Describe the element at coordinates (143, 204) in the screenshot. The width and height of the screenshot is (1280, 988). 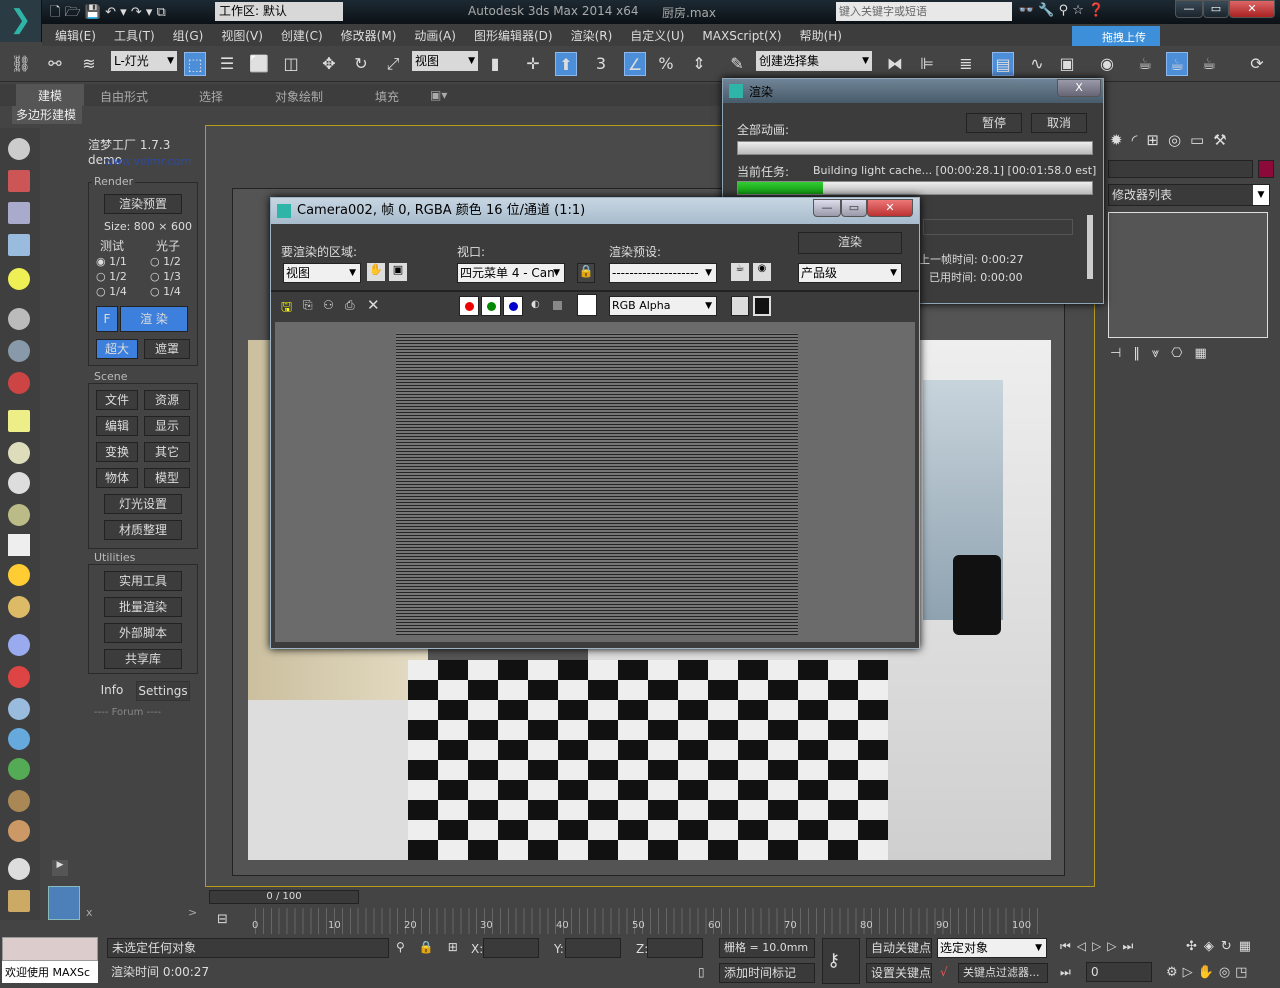
I see `render-preset-button: 渲染预置` at that location.